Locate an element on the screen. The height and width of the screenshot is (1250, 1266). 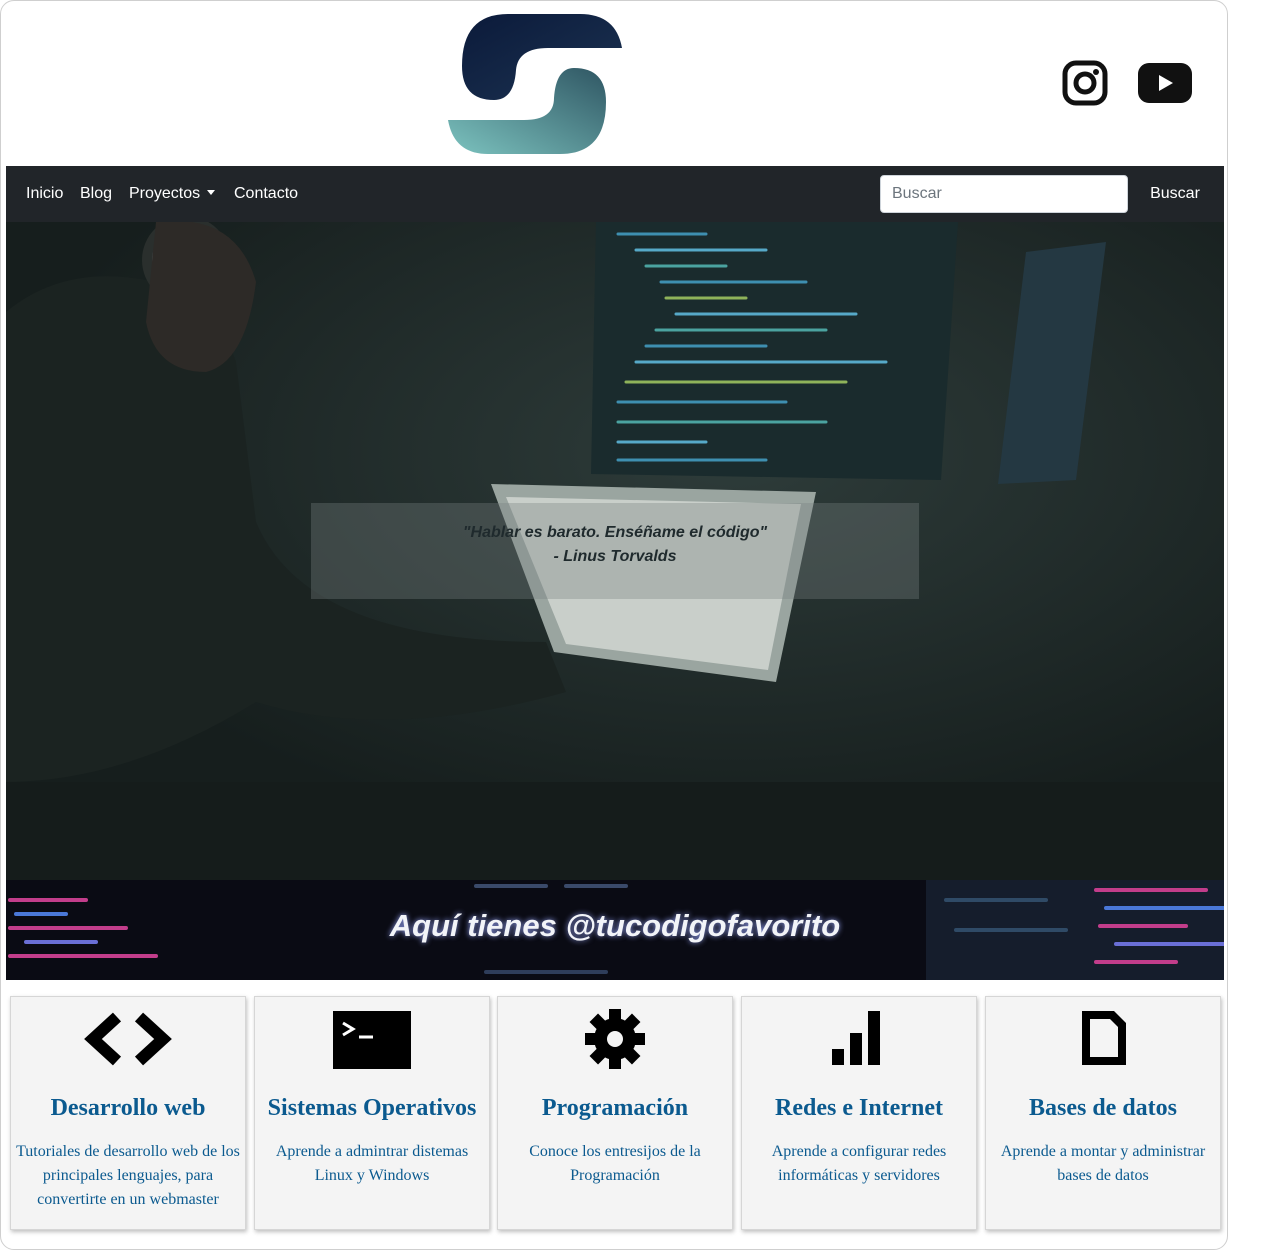
card-description: Conoce los entresijos de la Programación is located at coordinates (615, 1163).